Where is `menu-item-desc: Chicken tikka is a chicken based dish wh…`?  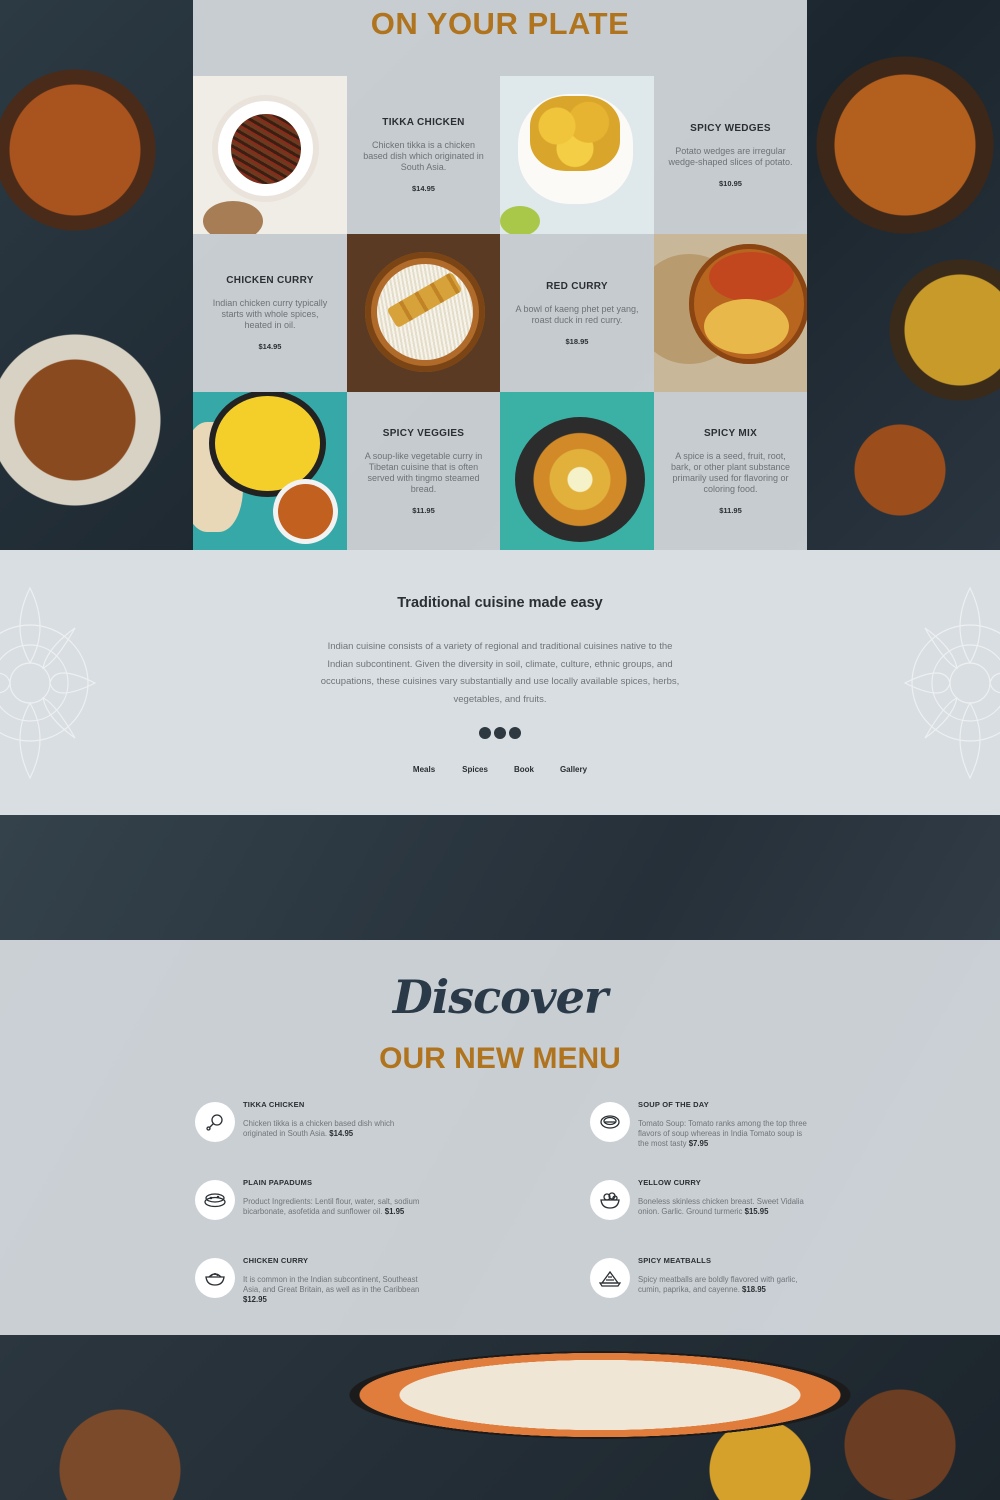
menu-item-desc: Chicken tikka is a chicken based dish wh… is located at coordinates (319, 1128).